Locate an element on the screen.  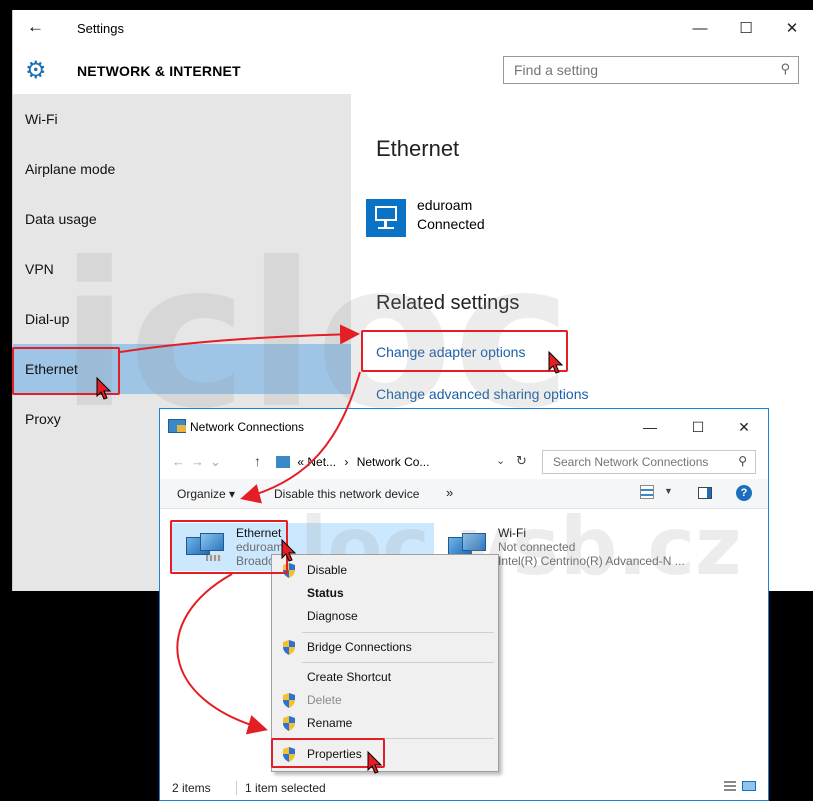
netwin-close-button: ✕ is located at coordinates (744, 427).